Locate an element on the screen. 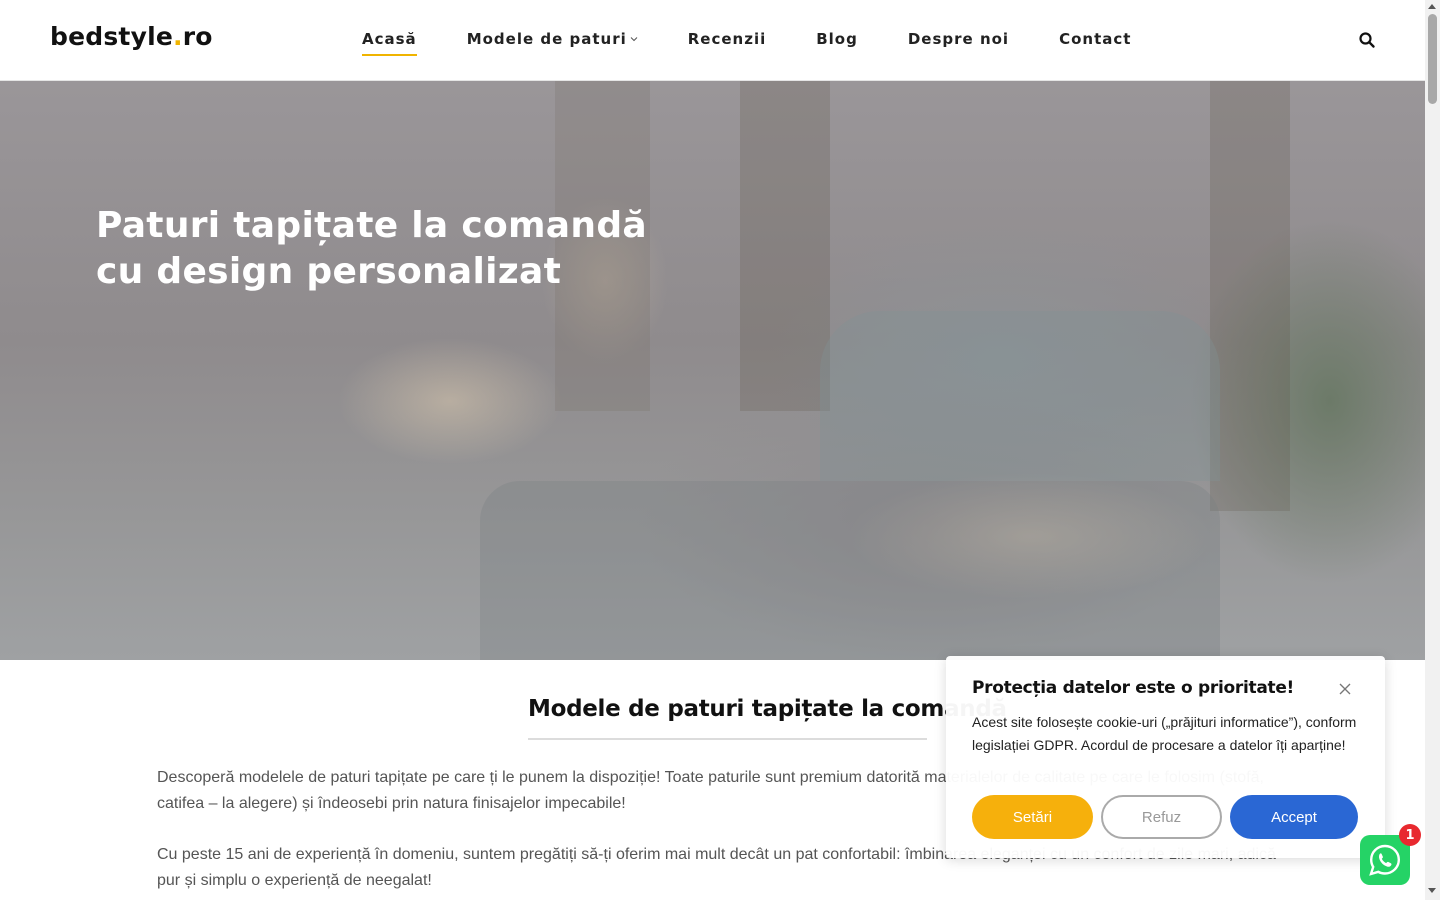 The width and height of the screenshot is (1440, 900). nav-item-blog: Blog is located at coordinates (837, 39).